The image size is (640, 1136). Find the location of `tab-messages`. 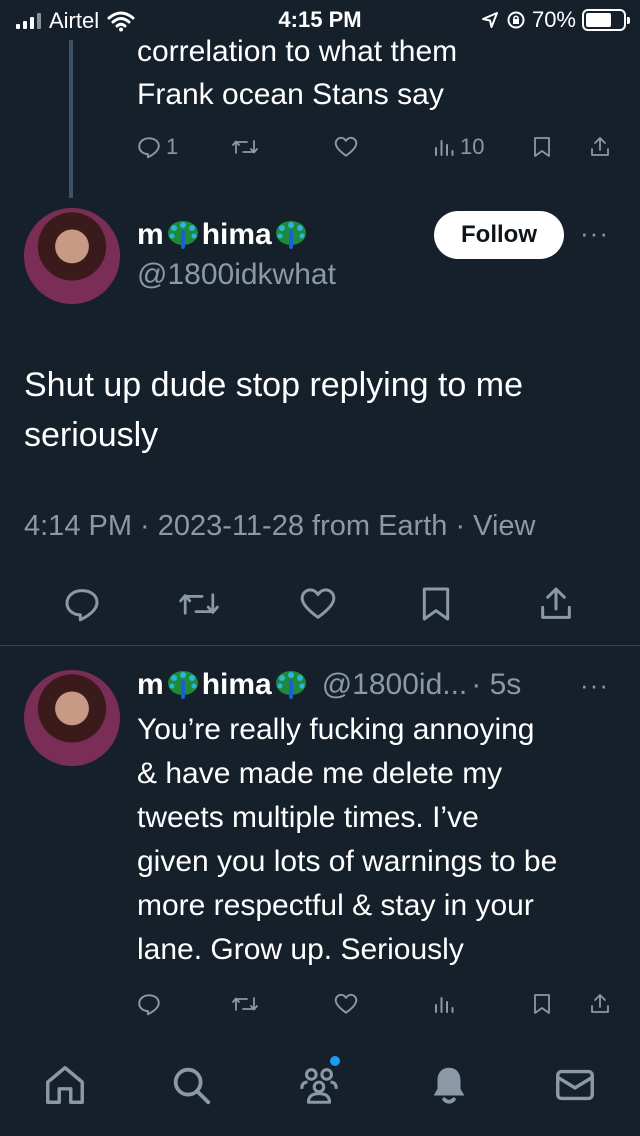

tab-messages is located at coordinates (575, 1085).